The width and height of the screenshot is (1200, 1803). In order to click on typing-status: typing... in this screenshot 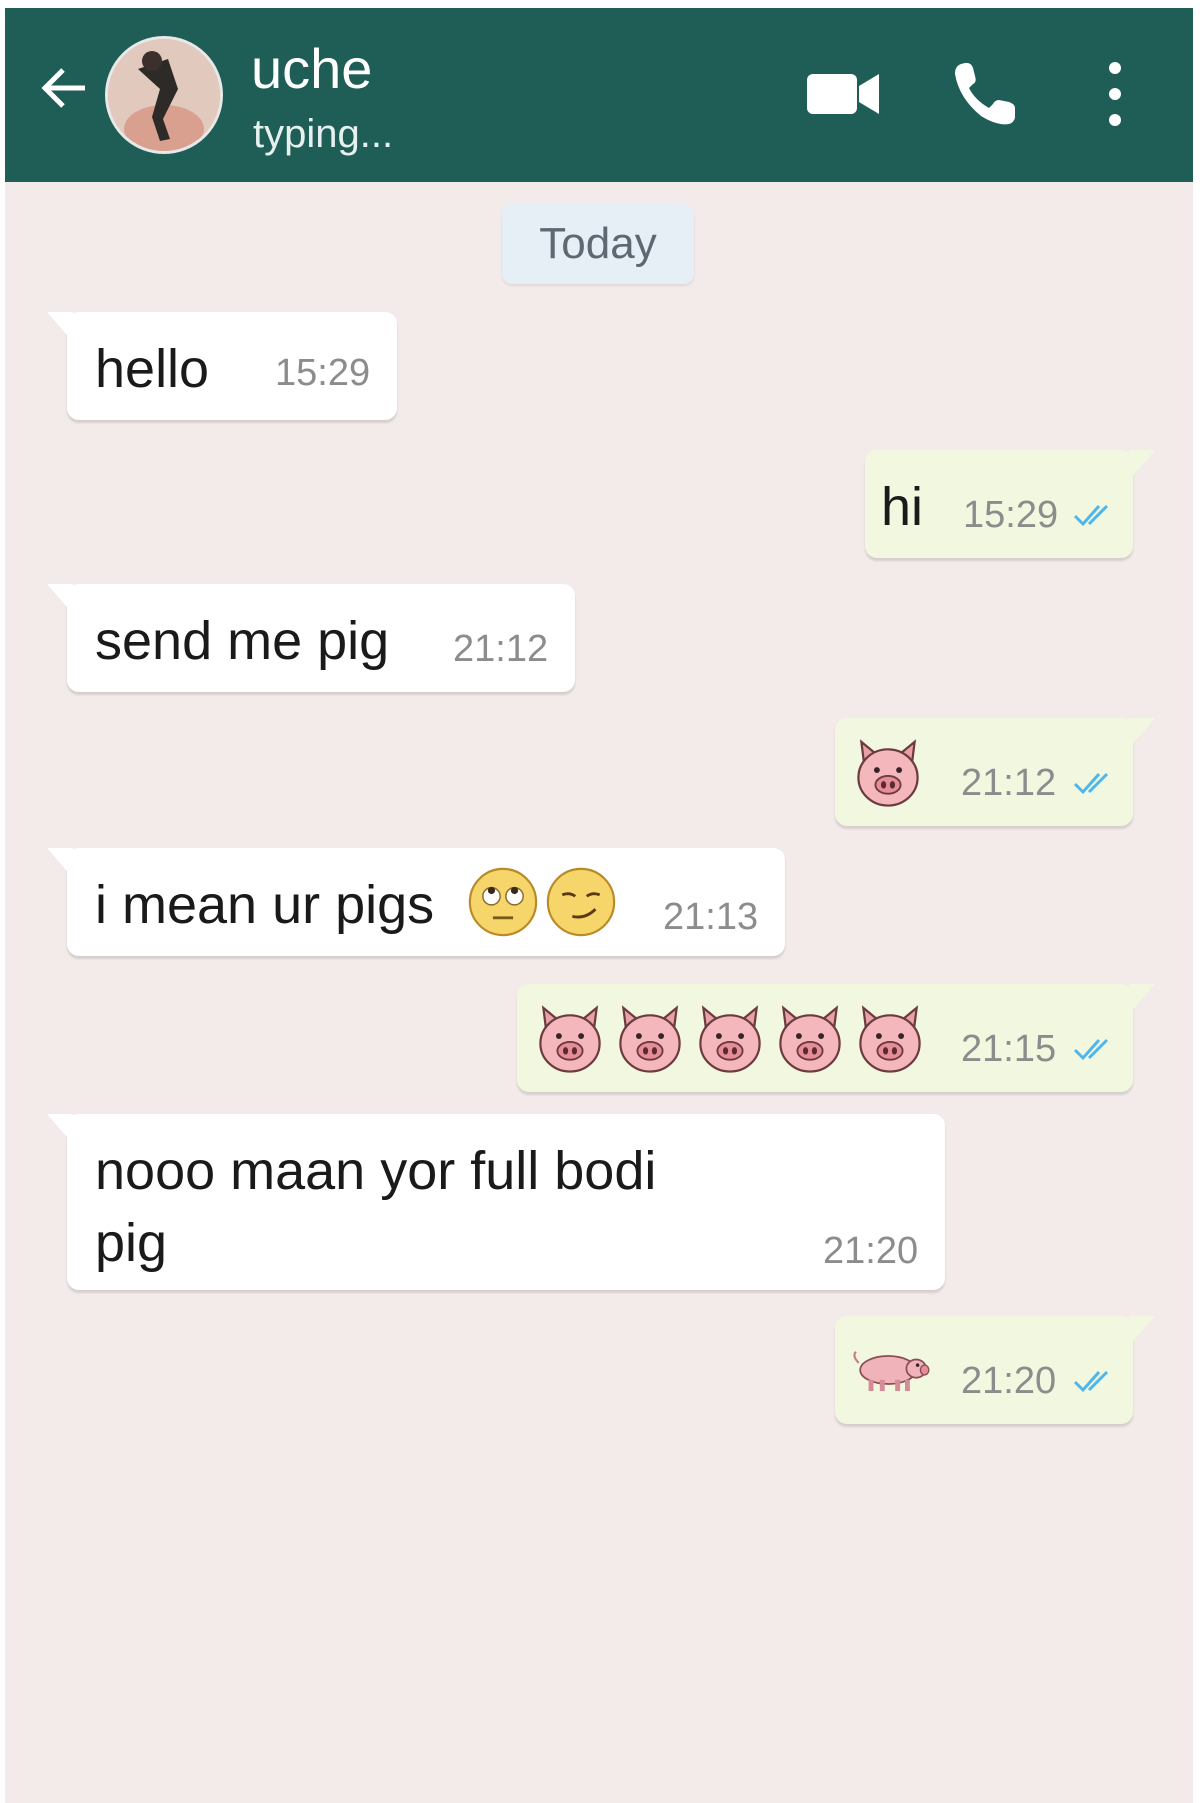, I will do `click(323, 134)`.